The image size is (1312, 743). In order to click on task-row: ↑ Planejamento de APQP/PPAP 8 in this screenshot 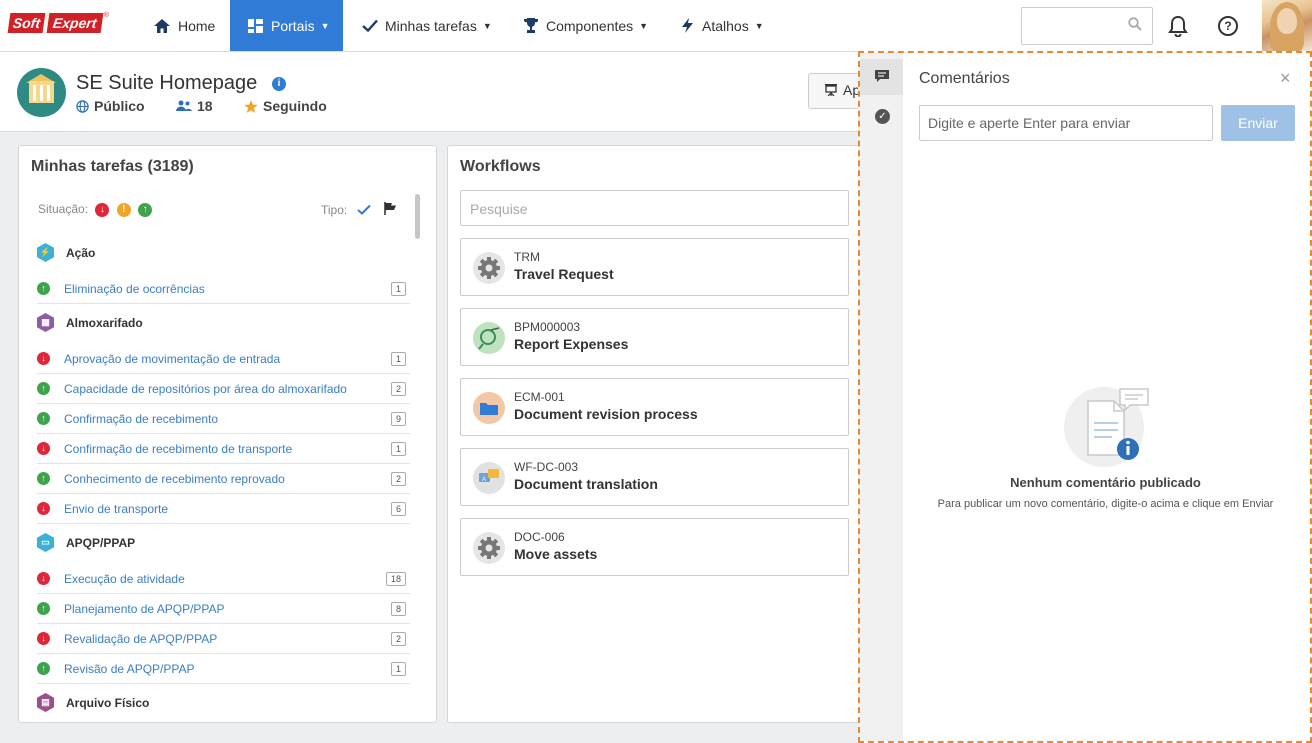, I will do `click(223, 609)`.